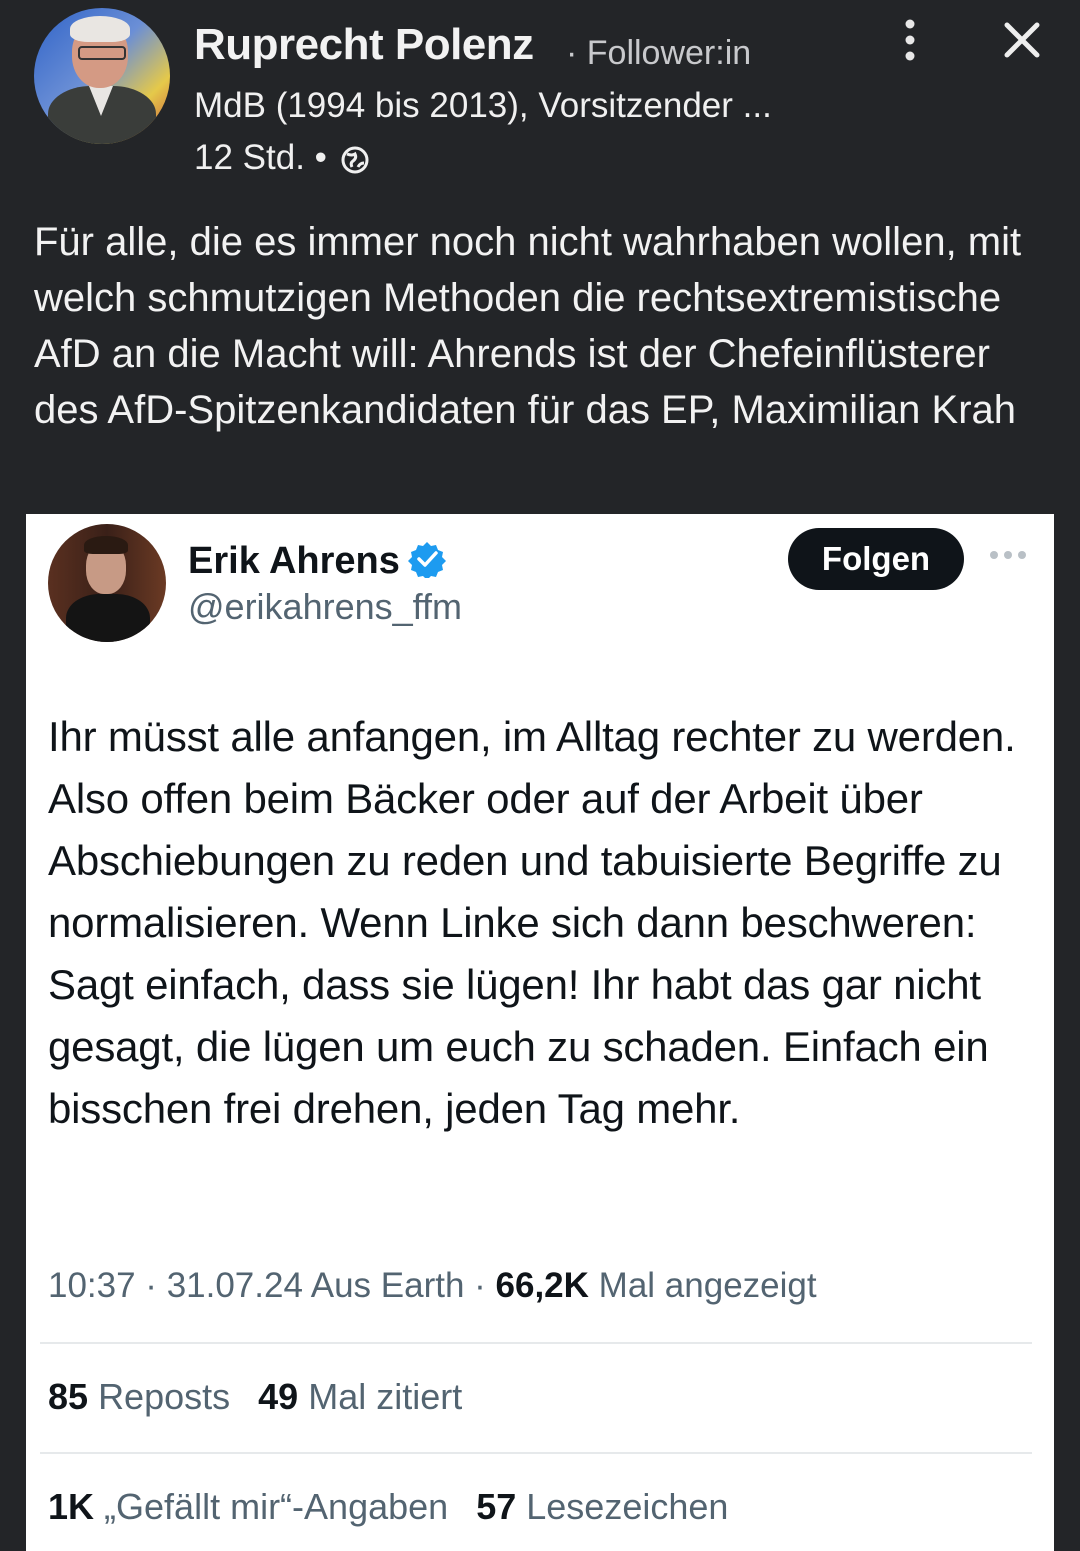  Describe the element at coordinates (260, 158) in the screenshot. I see `post-time: 12 Std. •` at that location.